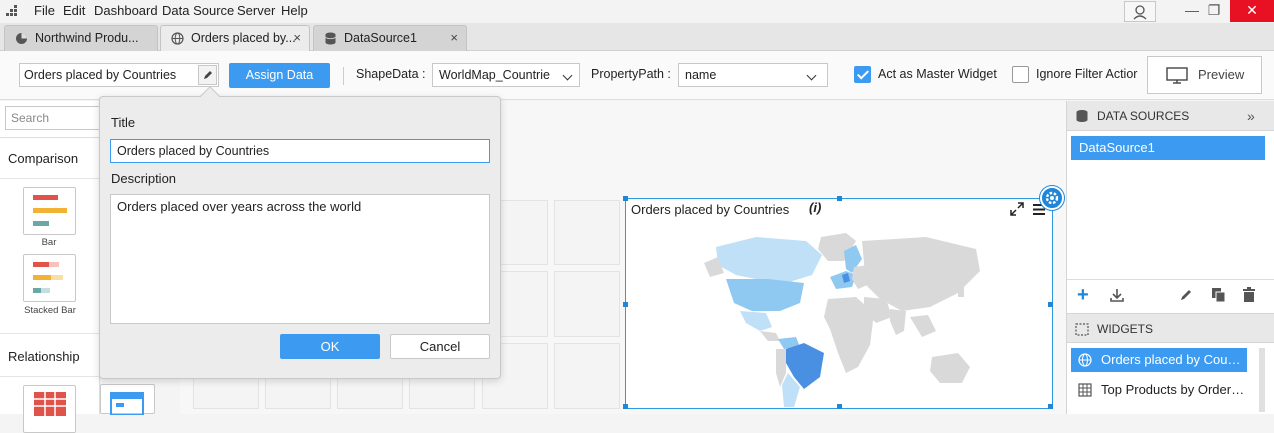  I want to click on group-relationship: Relationship, so click(44, 356).